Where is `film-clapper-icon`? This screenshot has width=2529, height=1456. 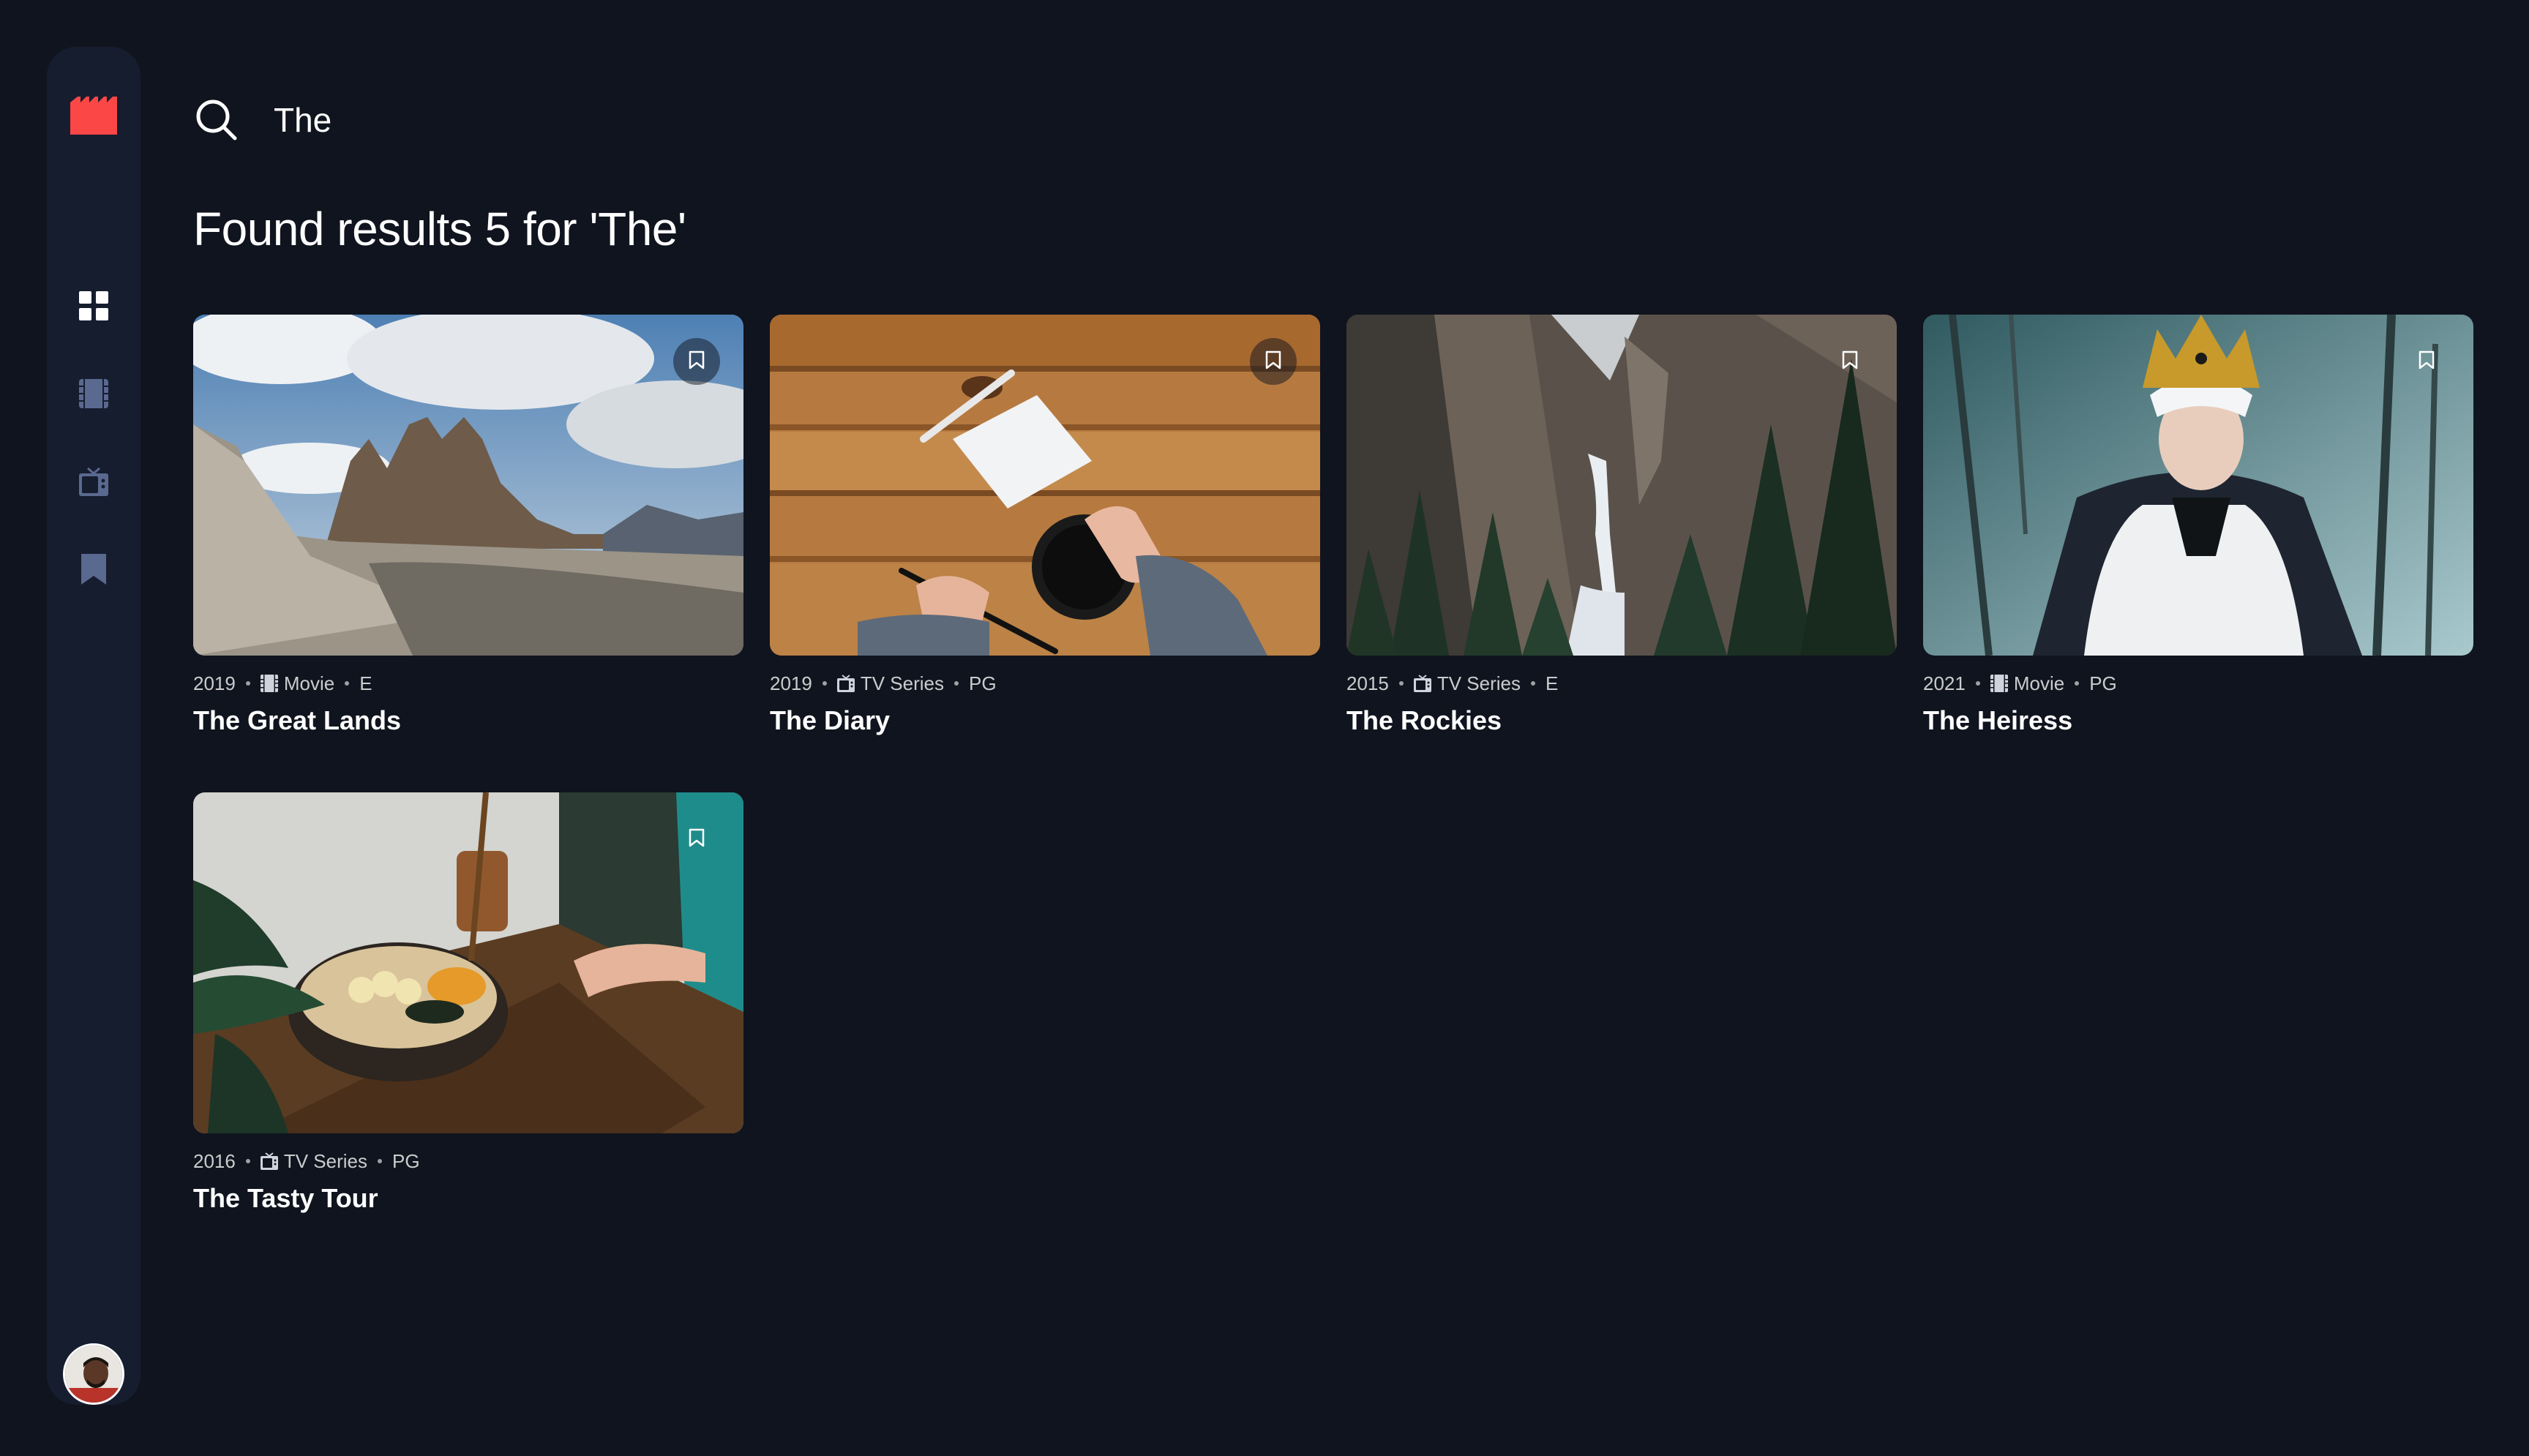 film-clapper-icon is located at coordinates (94, 116).